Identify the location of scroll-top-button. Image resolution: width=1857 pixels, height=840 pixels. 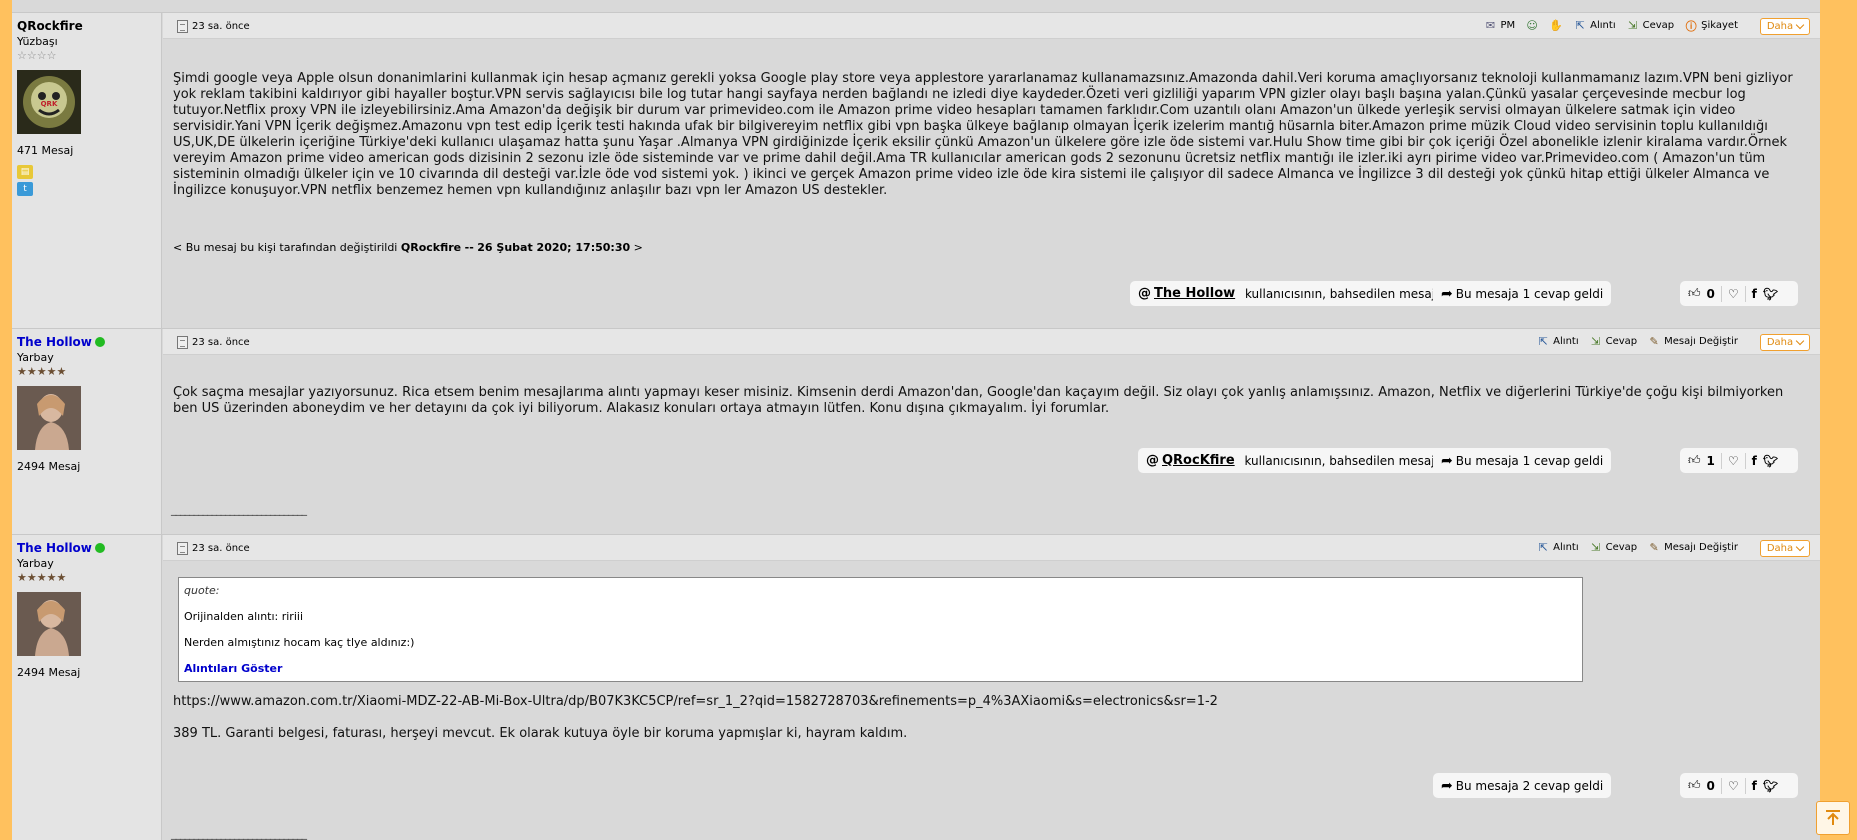
(1833, 818).